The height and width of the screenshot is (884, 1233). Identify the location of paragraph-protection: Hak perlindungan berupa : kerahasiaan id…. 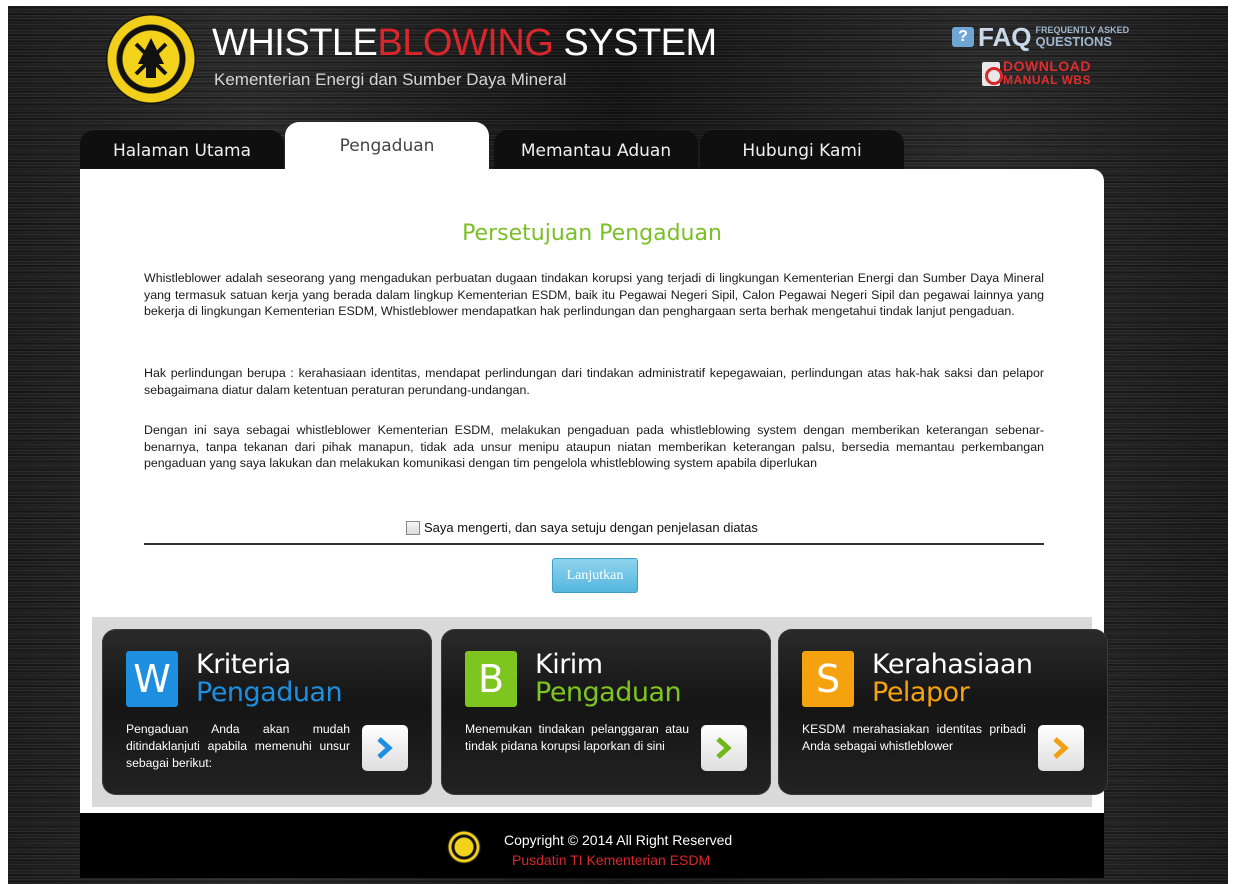
(594, 381).